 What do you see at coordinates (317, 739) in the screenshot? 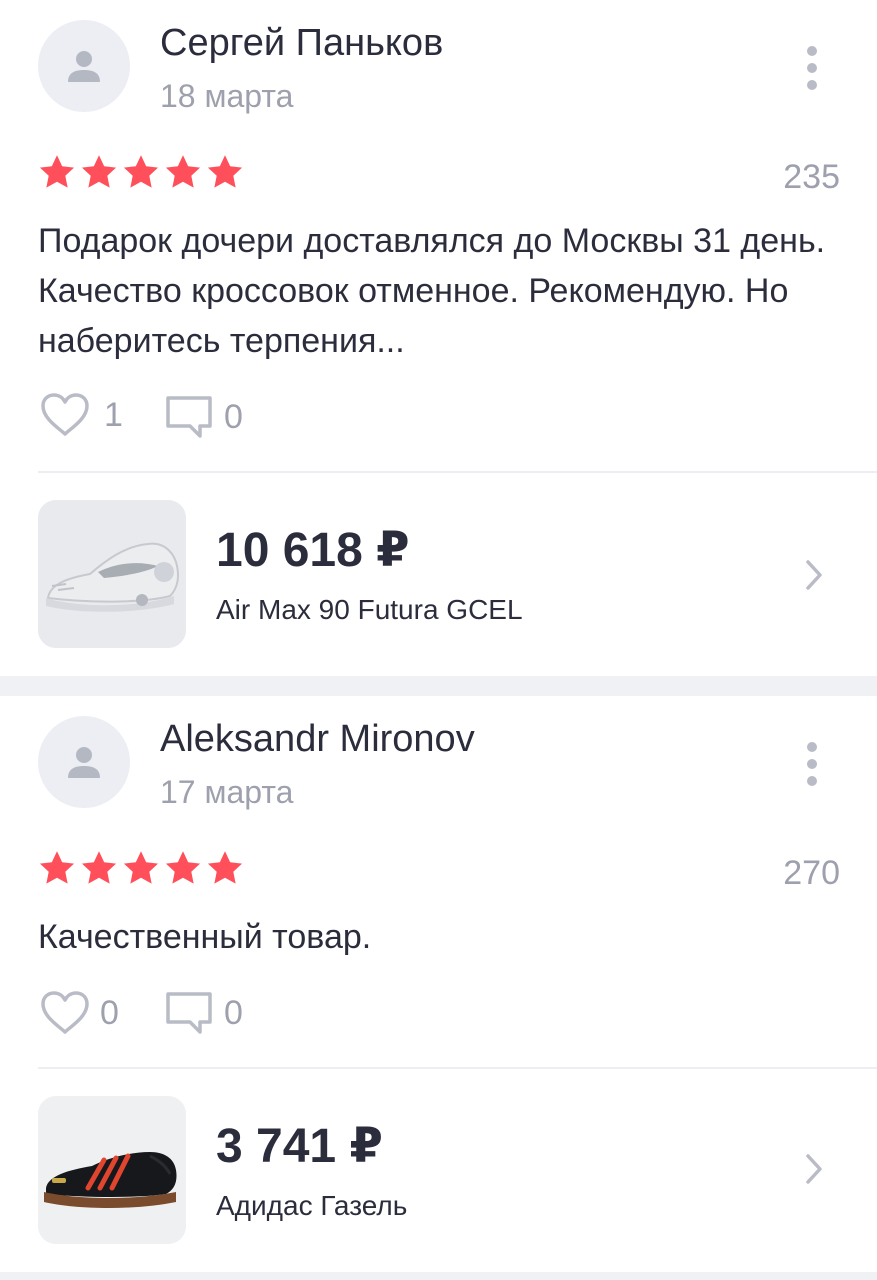
I see `author-name: Aleksandr Mironov` at bounding box center [317, 739].